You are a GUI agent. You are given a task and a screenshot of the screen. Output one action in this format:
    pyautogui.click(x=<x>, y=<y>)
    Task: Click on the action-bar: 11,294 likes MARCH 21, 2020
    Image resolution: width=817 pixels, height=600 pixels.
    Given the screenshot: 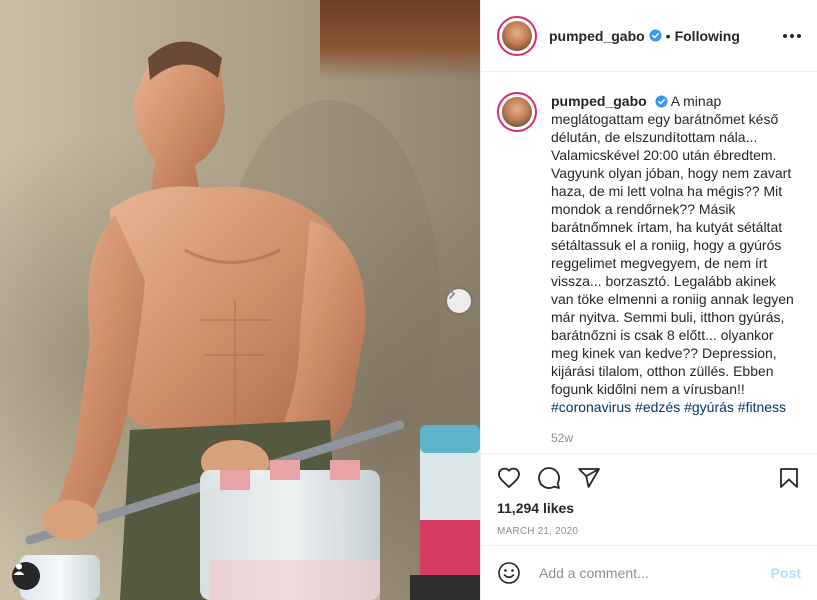 What is the action you would take?
    pyautogui.click(x=649, y=499)
    